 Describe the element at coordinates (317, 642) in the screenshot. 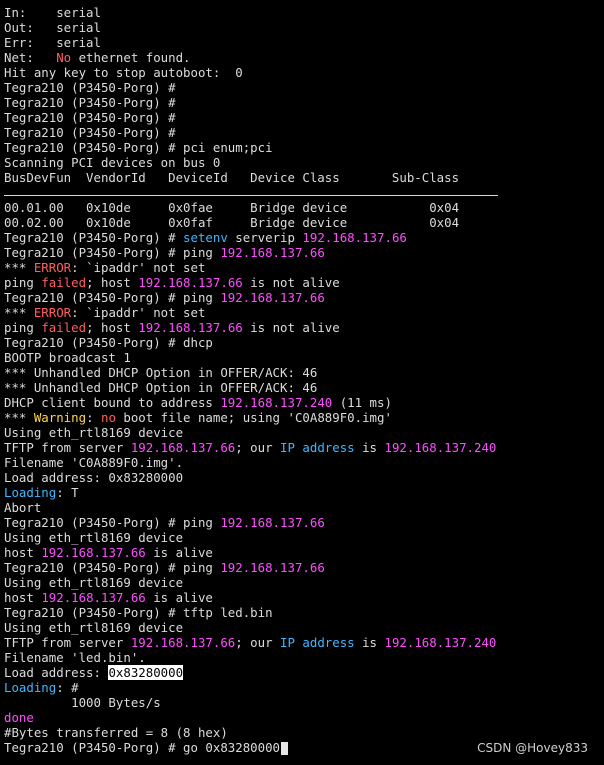

I see `terminal-text: IP address` at that location.